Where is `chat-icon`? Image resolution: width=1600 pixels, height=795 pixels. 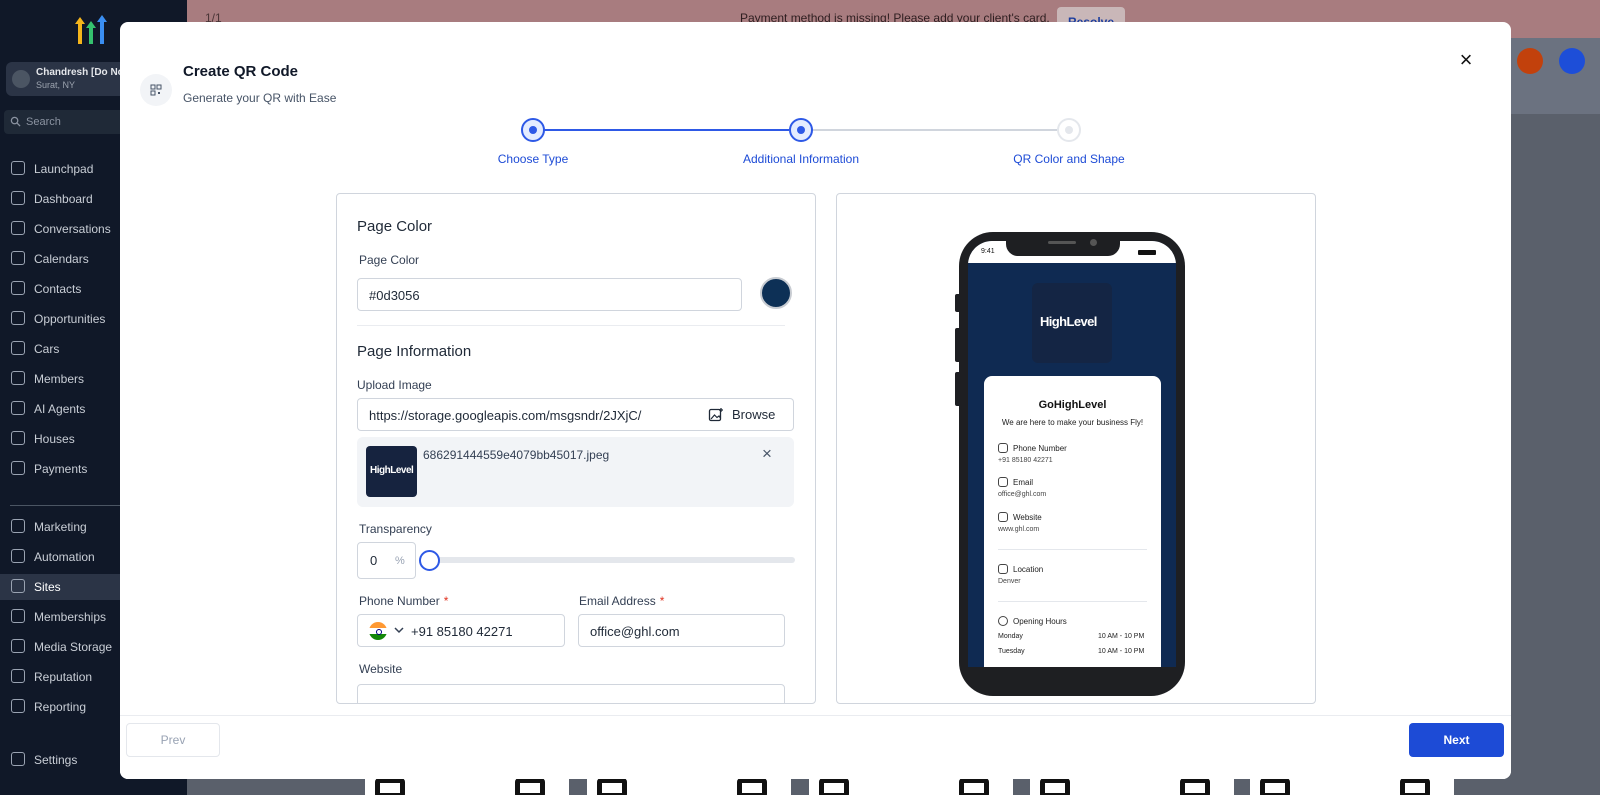 chat-icon is located at coordinates (18, 228).